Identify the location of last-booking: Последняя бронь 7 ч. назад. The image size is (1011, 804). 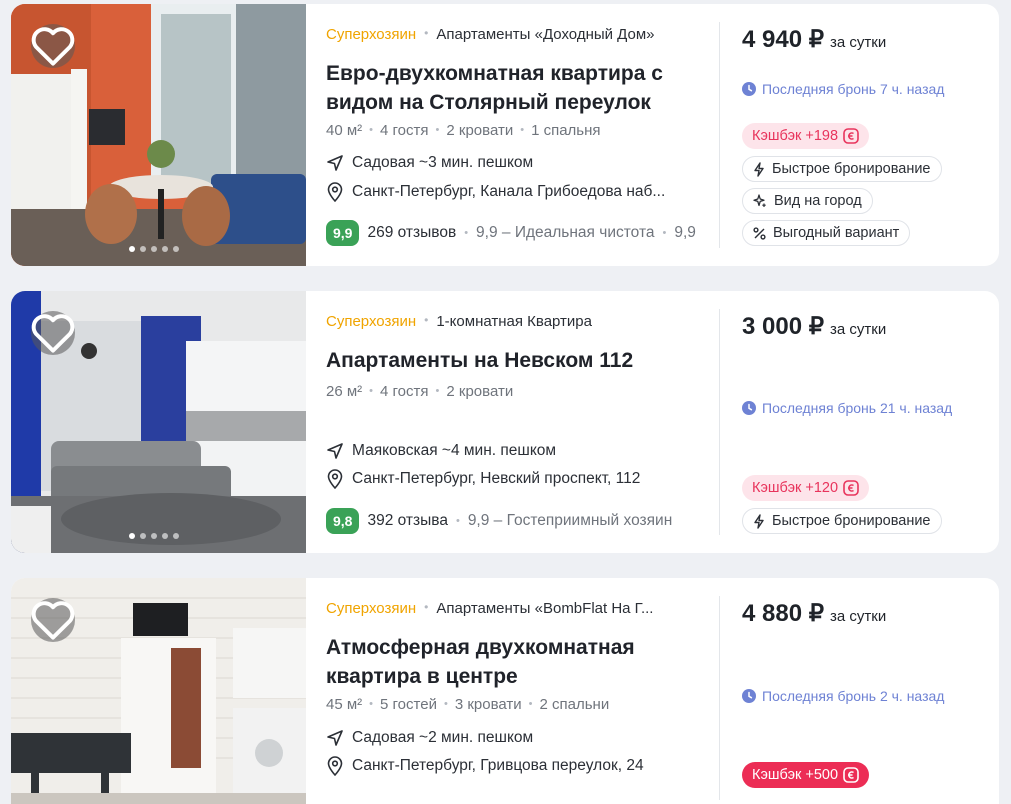
(843, 89).